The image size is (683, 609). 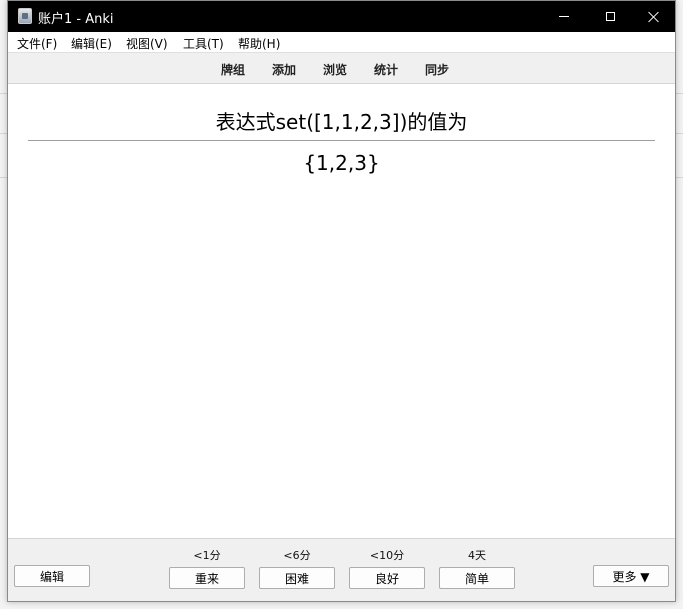 I want to click on card-question: 表达式set([1,1,2,3])的值为, so click(x=341, y=122).